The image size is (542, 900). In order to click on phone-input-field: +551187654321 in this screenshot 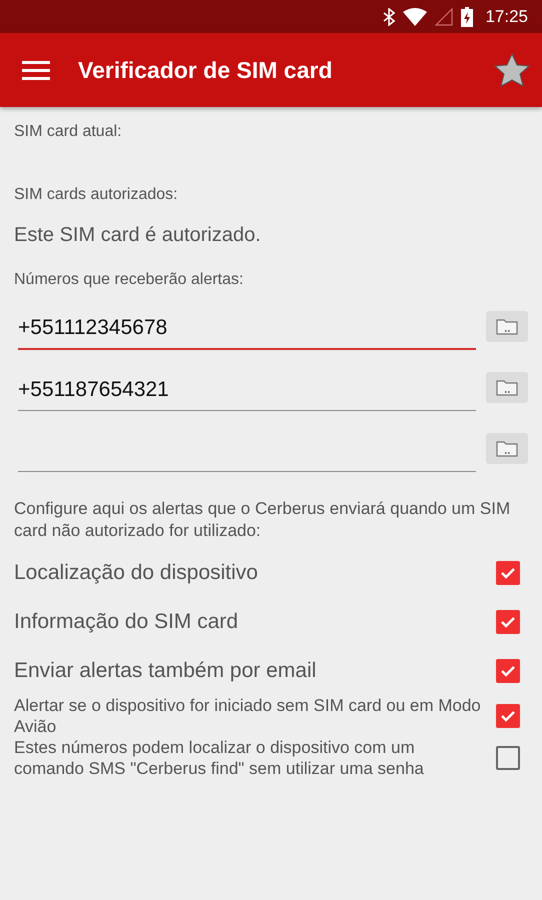, I will do `click(247, 394)`.